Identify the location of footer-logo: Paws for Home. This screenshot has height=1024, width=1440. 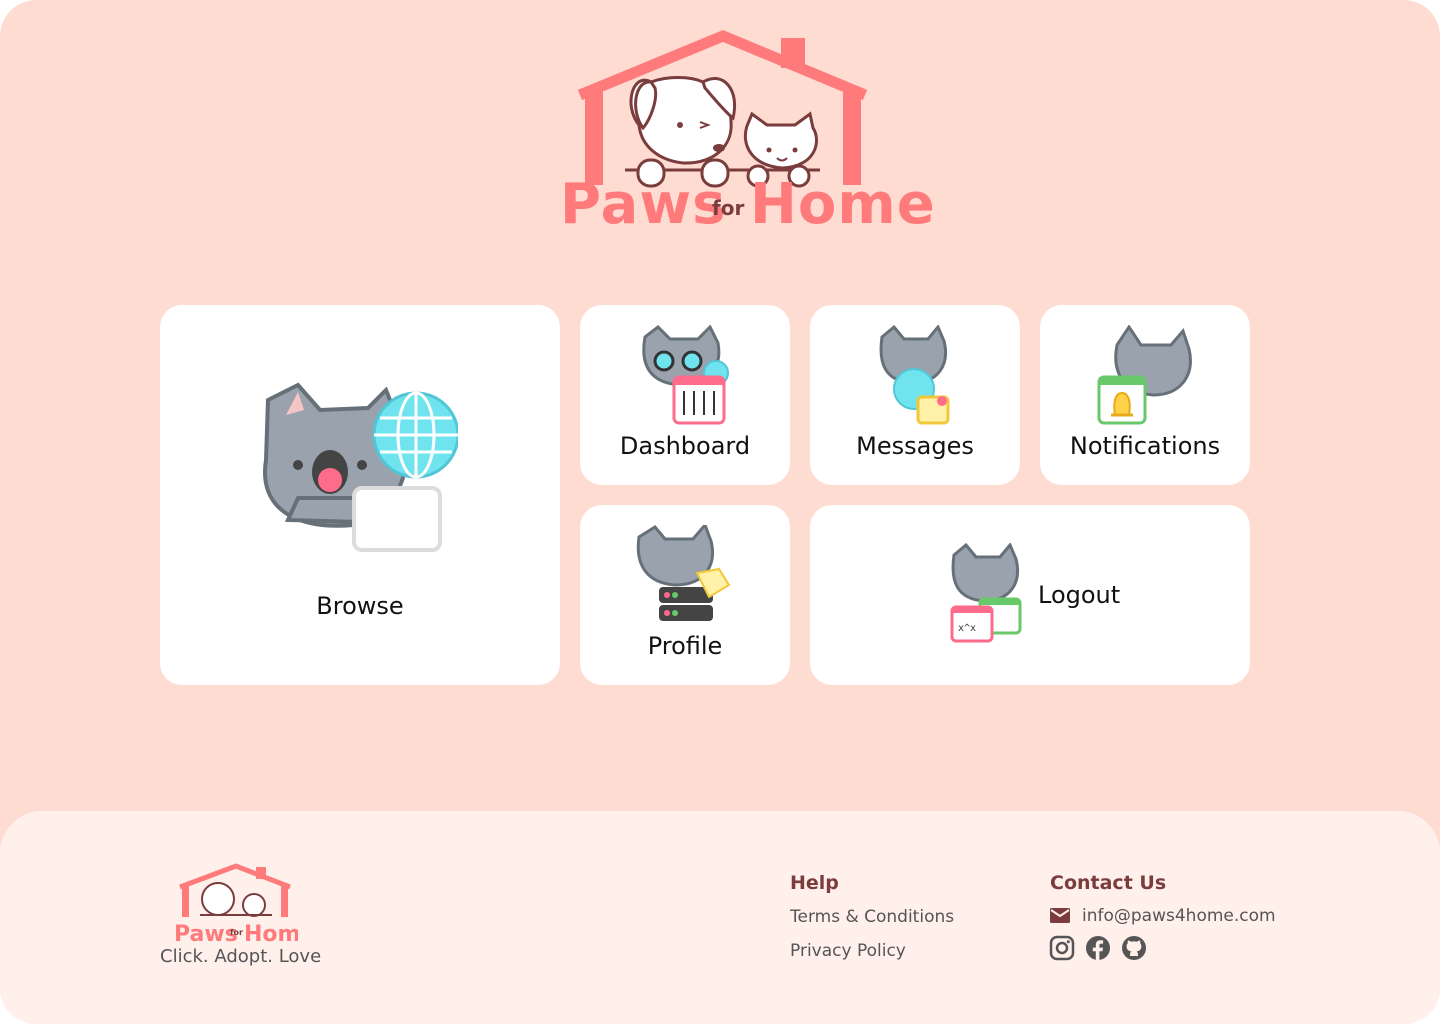
(236, 905).